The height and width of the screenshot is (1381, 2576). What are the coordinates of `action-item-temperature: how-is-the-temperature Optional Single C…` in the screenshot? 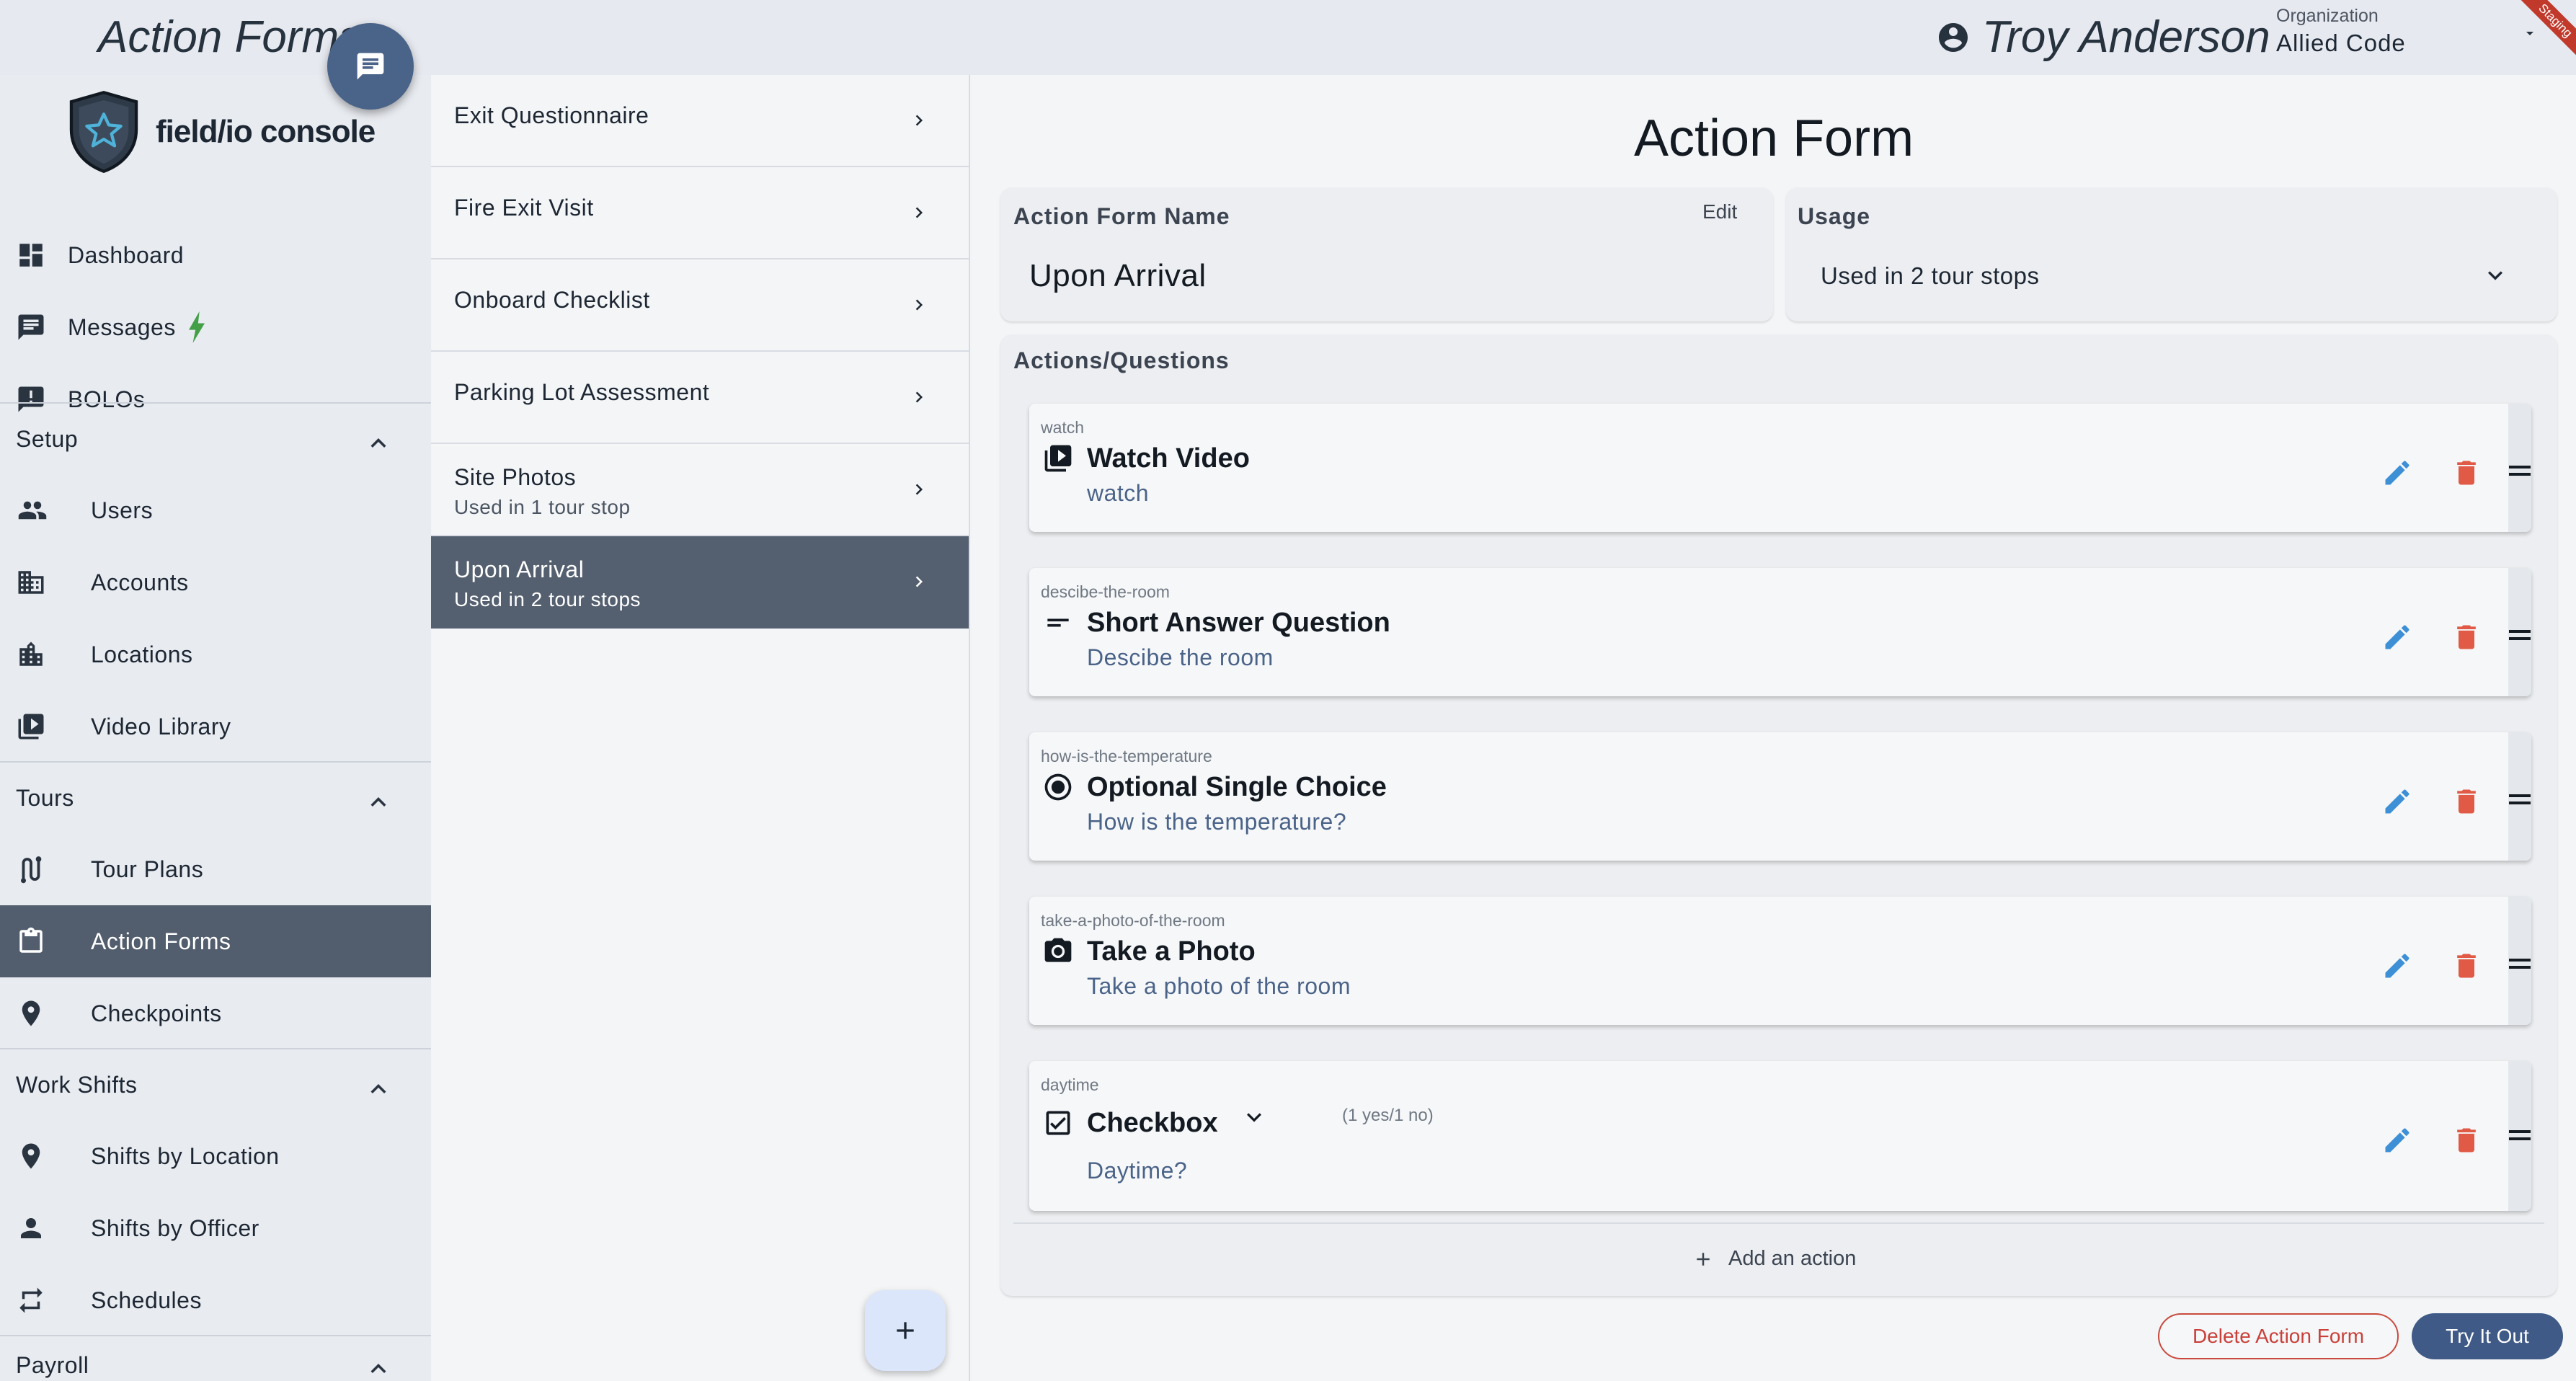 It's located at (1780, 796).